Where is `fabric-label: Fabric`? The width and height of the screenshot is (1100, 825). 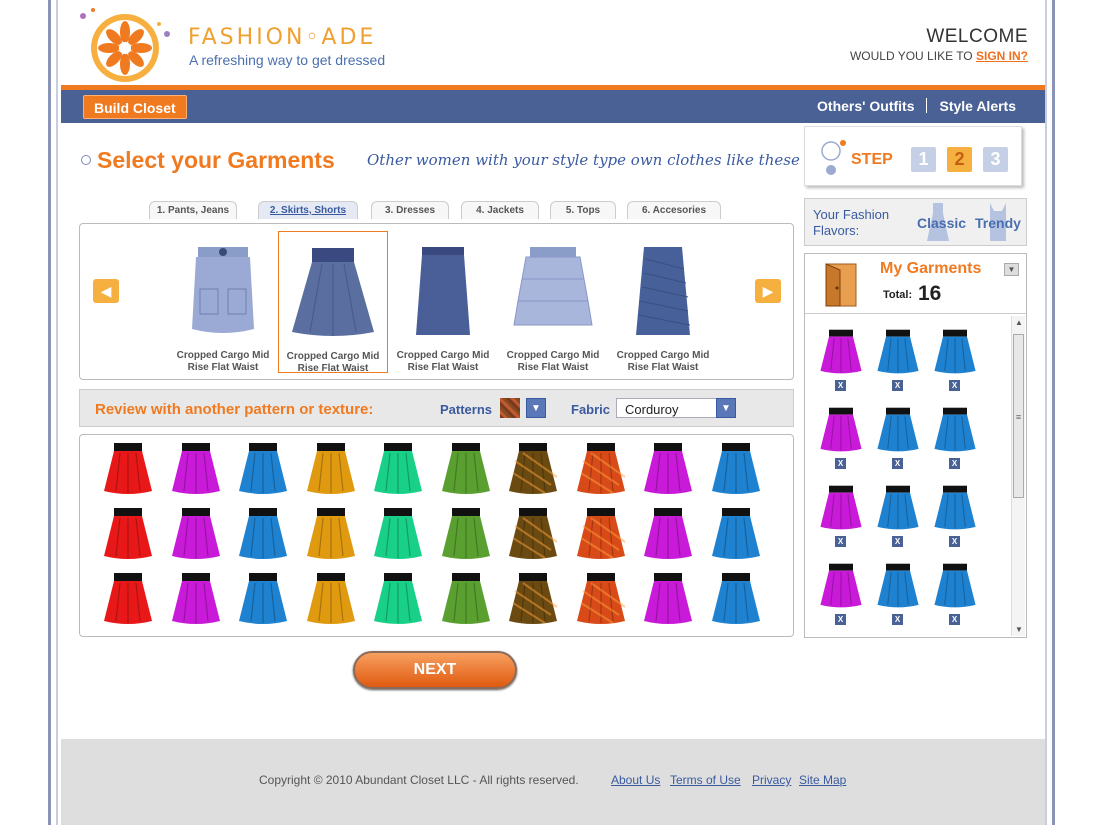
fabric-label: Fabric is located at coordinates (591, 409).